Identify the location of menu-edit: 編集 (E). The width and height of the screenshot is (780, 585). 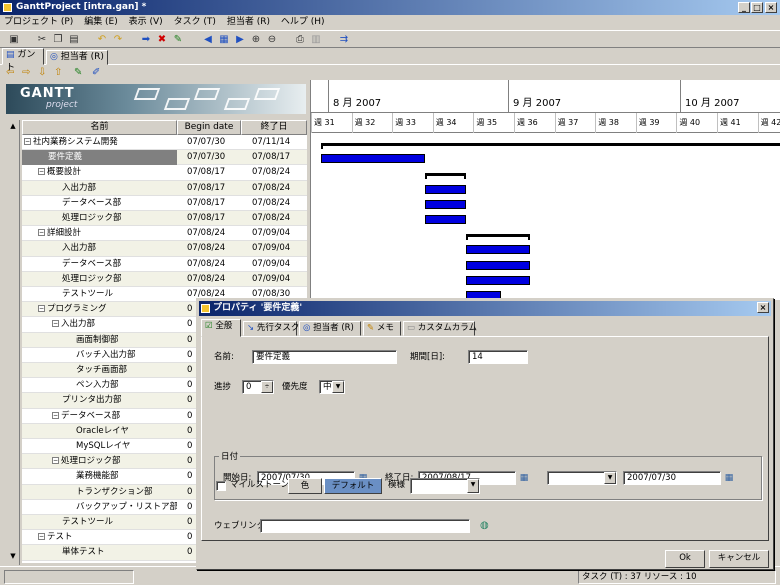
(101, 22).